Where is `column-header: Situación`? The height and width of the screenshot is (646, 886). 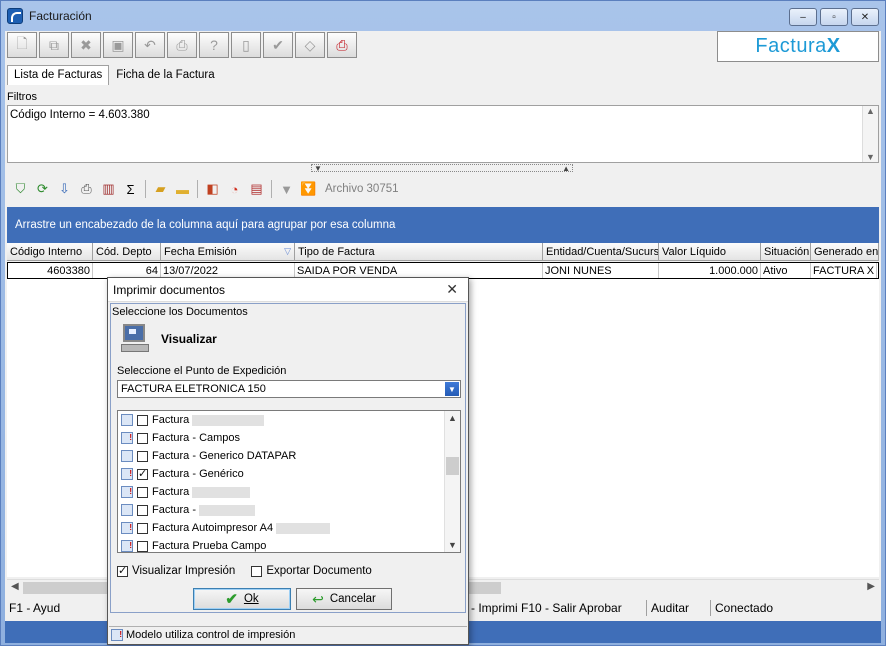
column-header: Situación is located at coordinates (786, 251).